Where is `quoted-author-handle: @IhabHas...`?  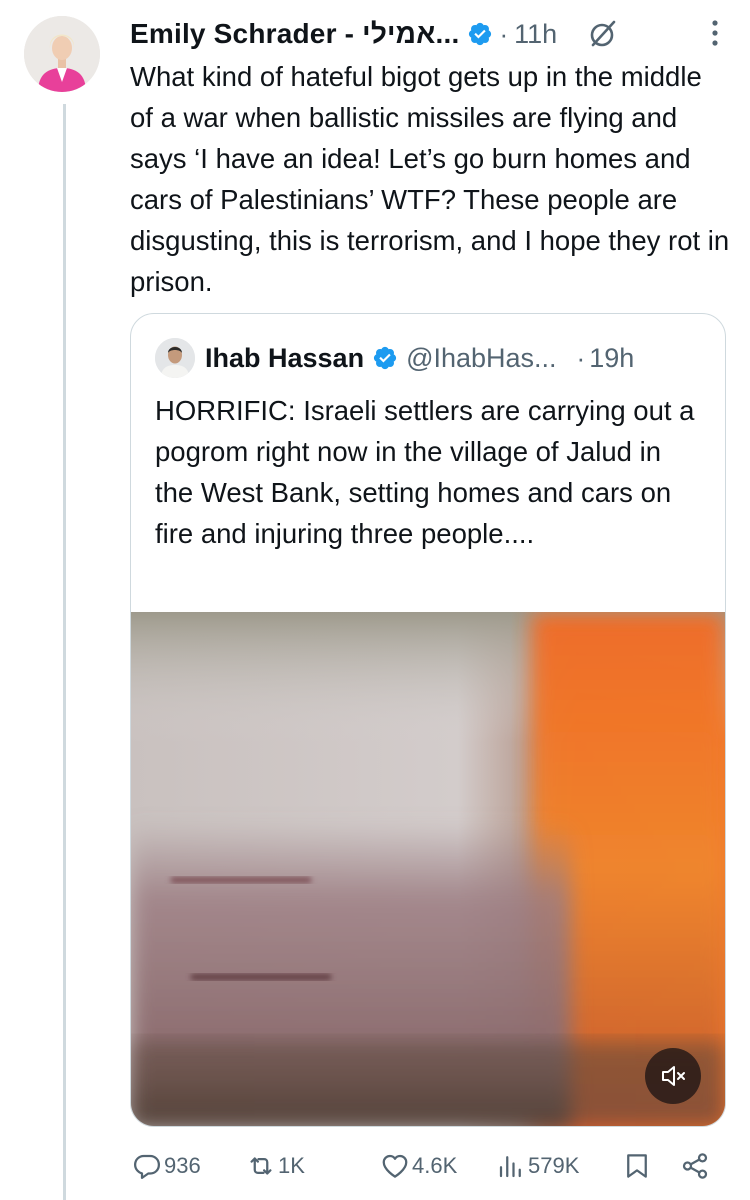 quoted-author-handle: @IhabHas... is located at coordinates (481, 358).